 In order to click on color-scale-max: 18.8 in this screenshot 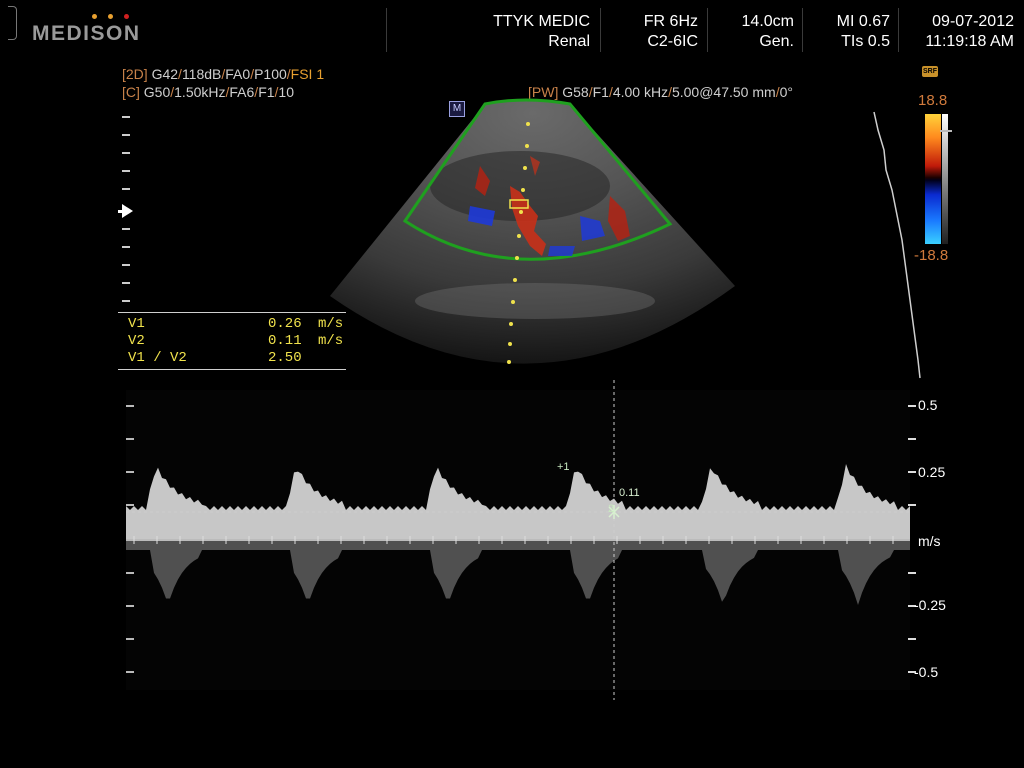, I will do `click(933, 100)`.